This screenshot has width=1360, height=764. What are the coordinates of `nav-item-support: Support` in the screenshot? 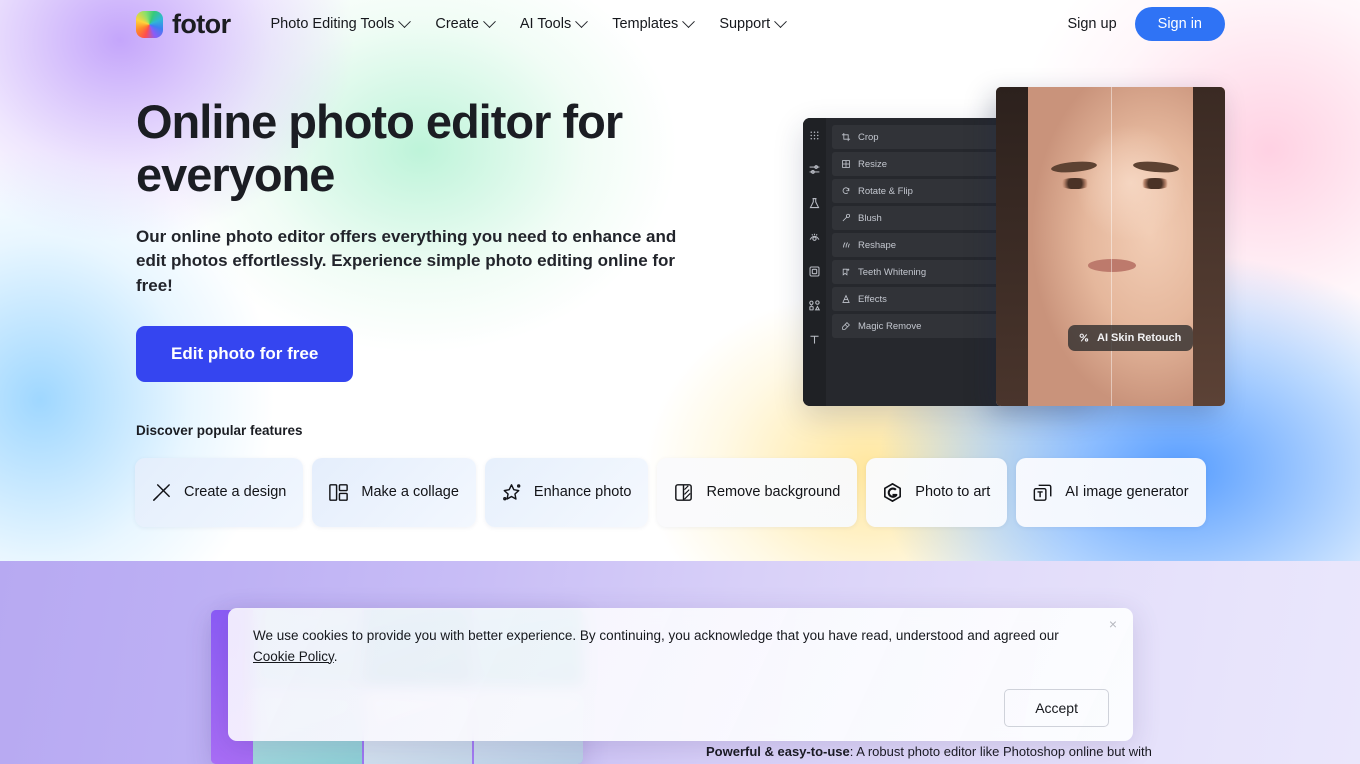 It's located at (753, 23).